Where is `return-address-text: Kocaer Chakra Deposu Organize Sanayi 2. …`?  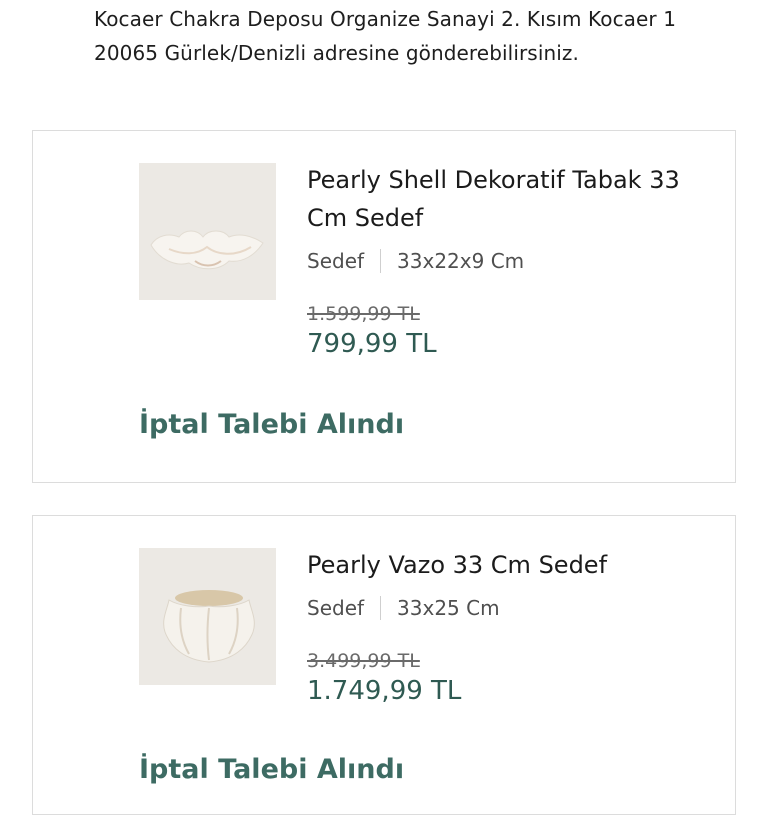 return-address-text: Kocaer Chakra Deposu Organize Sanayi 2. … is located at coordinates (385, 36).